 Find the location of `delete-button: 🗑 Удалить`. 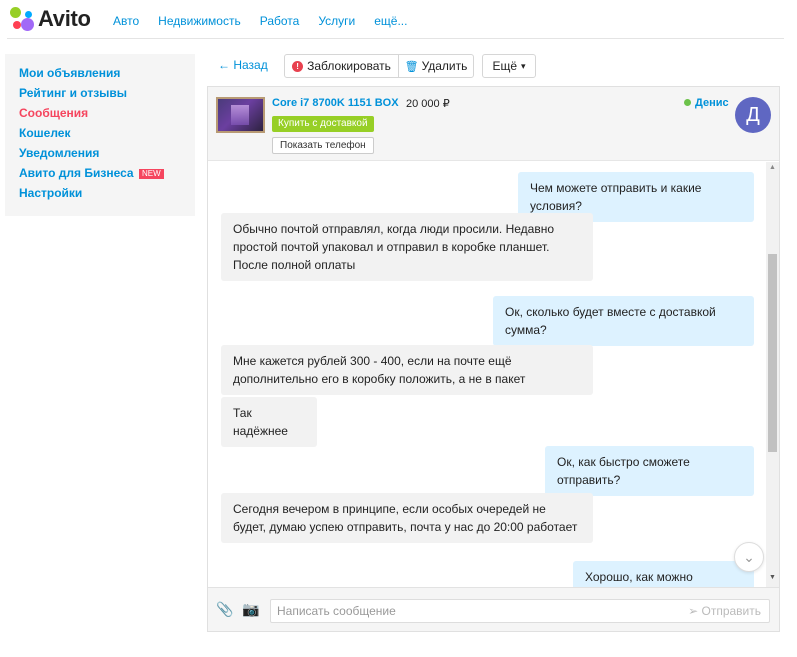

delete-button: 🗑 Удалить is located at coordinates (436, 66).